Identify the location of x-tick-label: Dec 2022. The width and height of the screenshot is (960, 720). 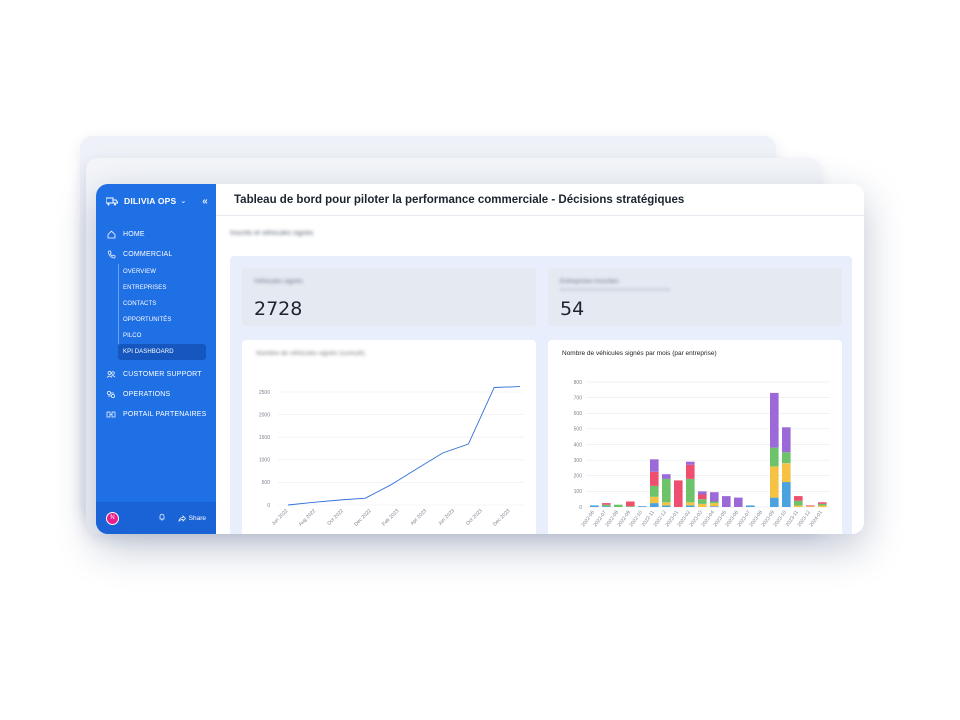
(363, 518).